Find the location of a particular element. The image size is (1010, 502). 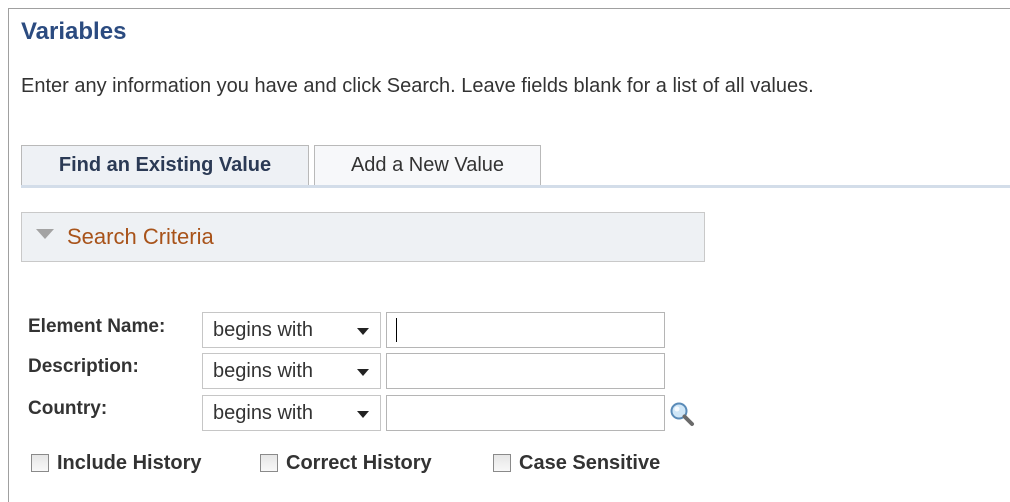

country-input is located at coordinates (525, 413).